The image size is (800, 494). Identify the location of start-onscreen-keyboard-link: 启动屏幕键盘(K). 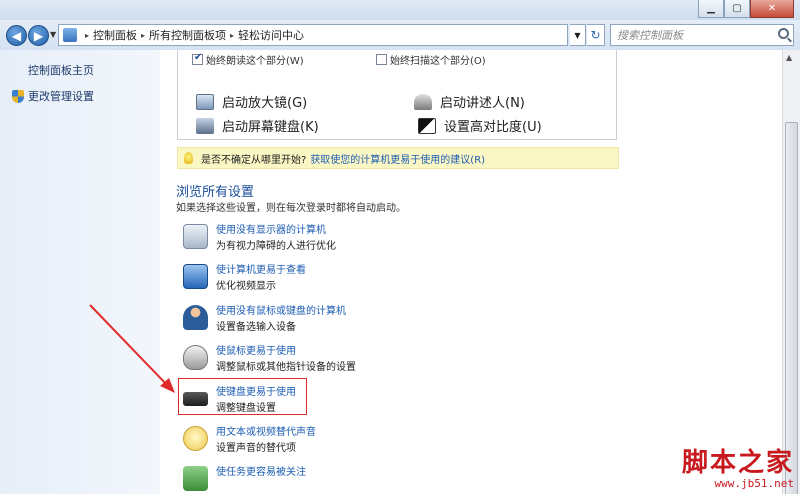
(257, 125).